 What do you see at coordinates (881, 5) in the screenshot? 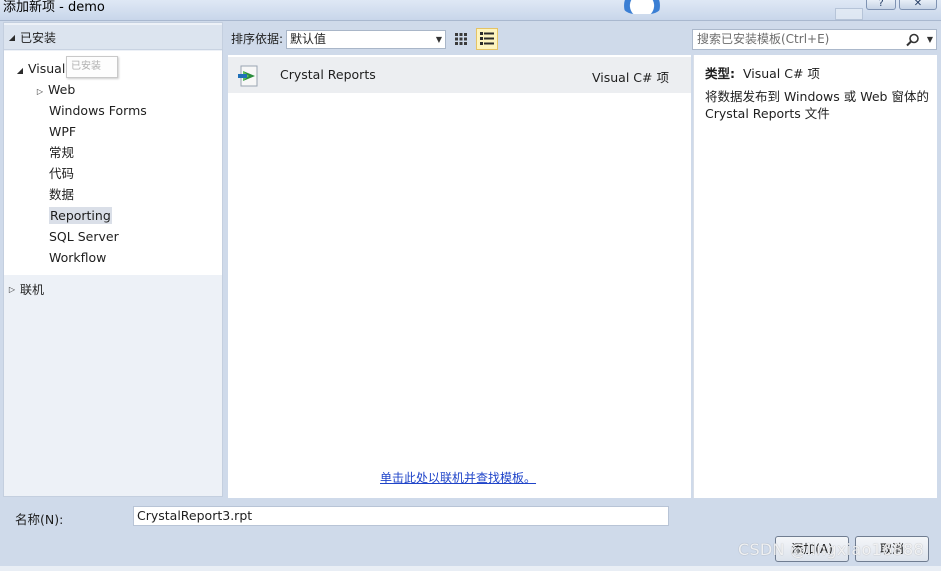
I see `help-button: ?` at bounding box center [881, 5].